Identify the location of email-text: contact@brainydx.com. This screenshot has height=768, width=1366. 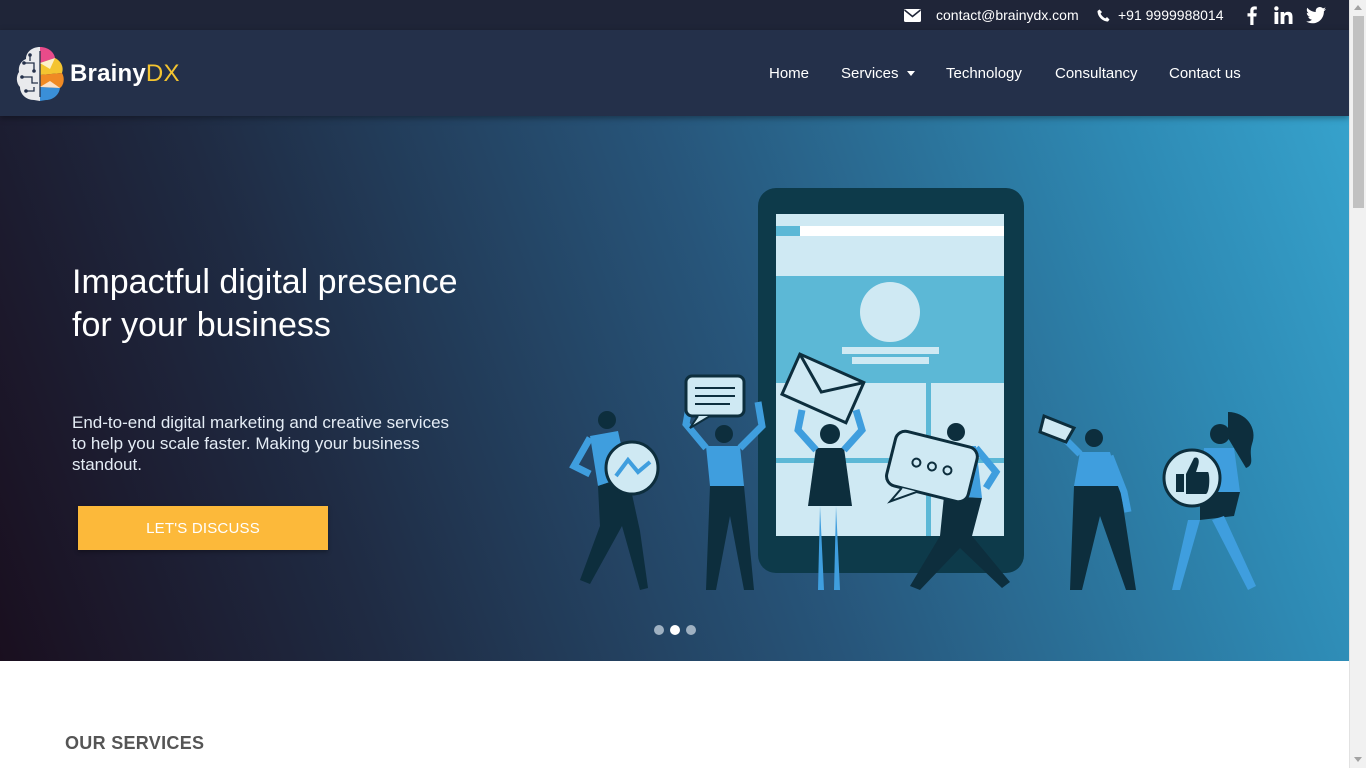
(1007, 15).